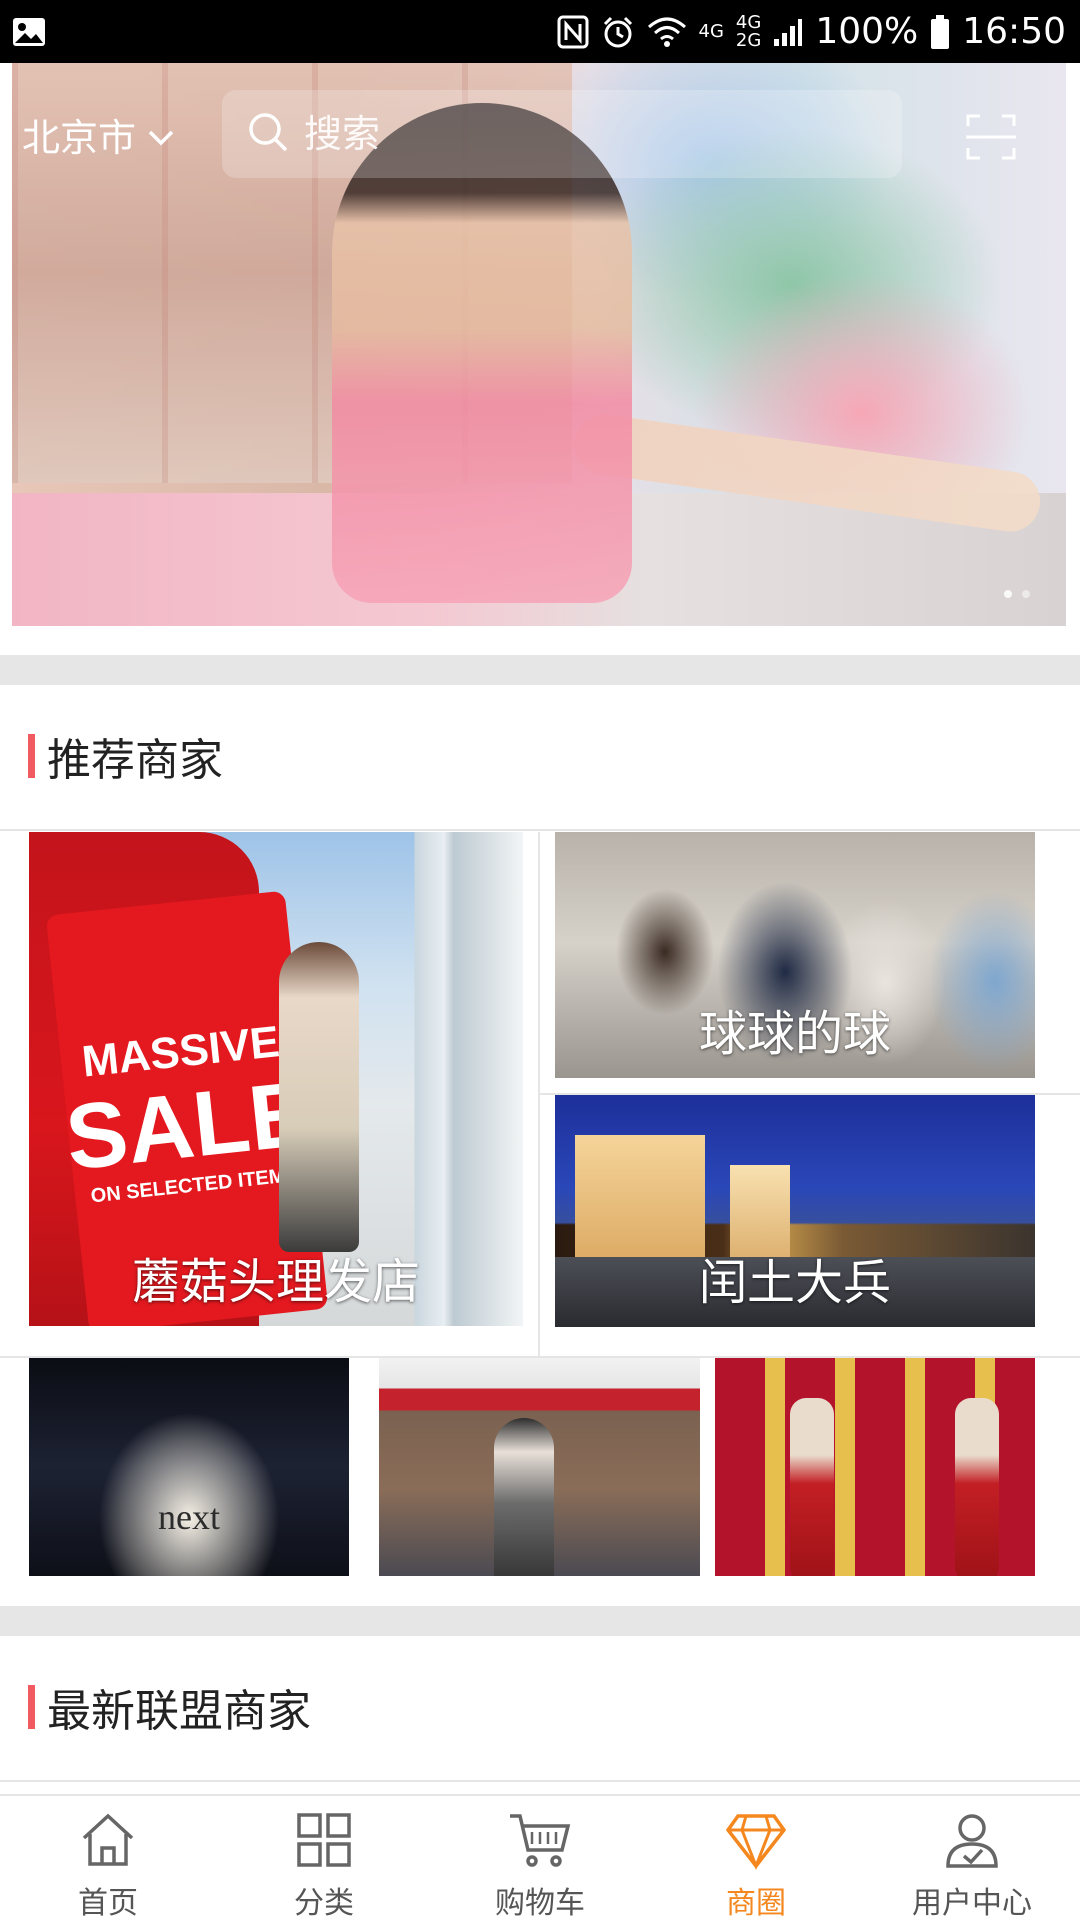  I want to click on nav-label: 分类, so click(324, 1903).